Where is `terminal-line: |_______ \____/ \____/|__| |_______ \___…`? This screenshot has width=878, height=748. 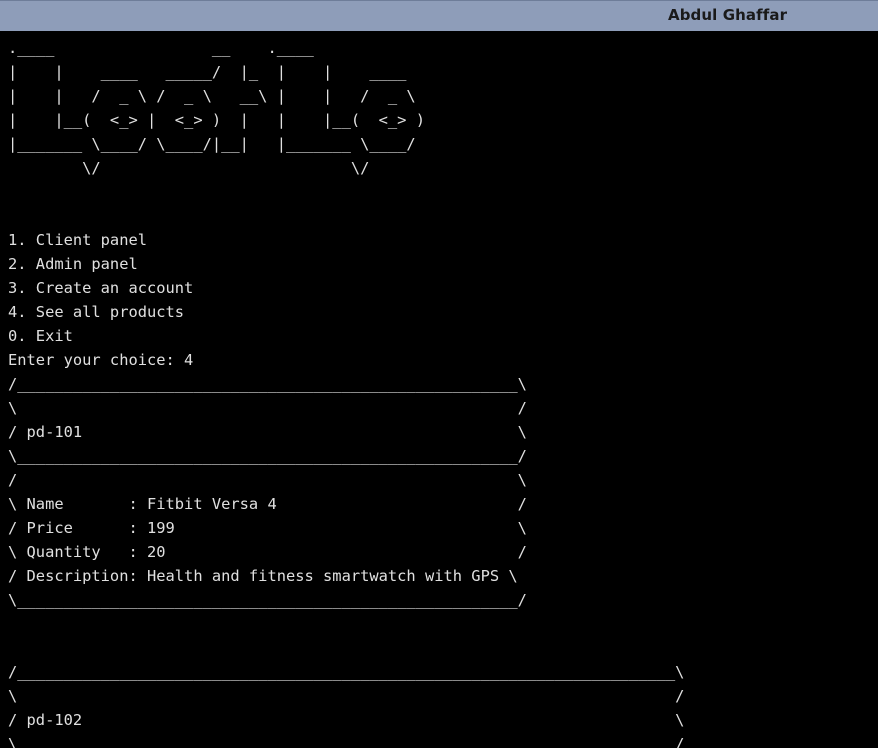 terminal-line: |_______ \____/ \____/|__| |_______ \___… is located at coordinates (212, 144).